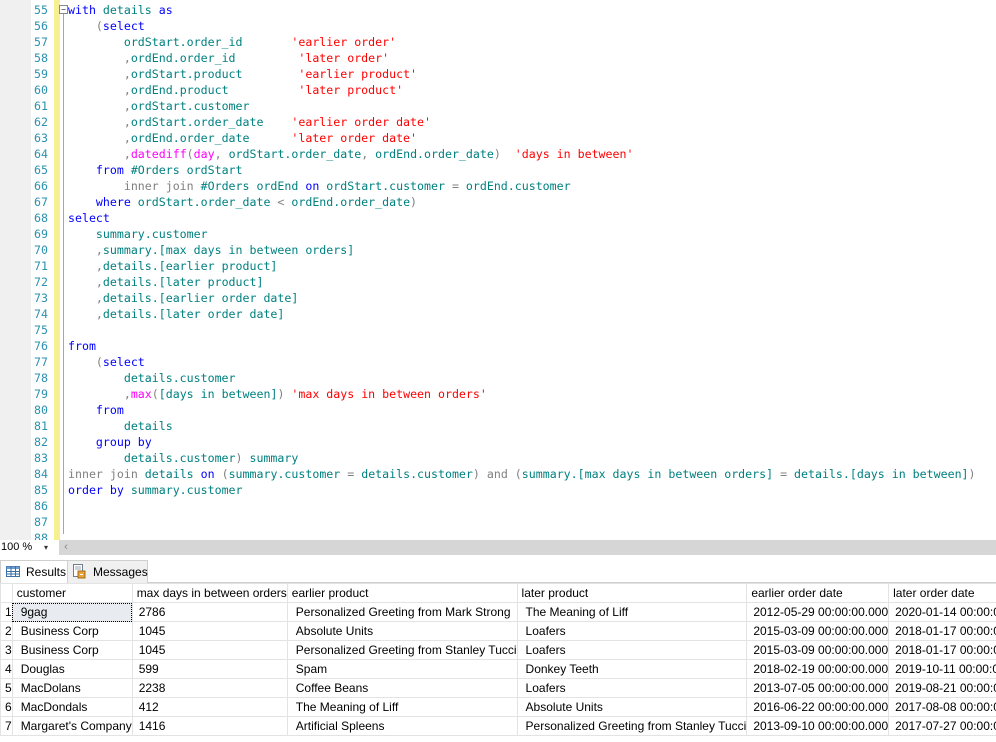 This screenshot has width=996, height=742. I want to click on column-header: earlier product, so click(402, 593).